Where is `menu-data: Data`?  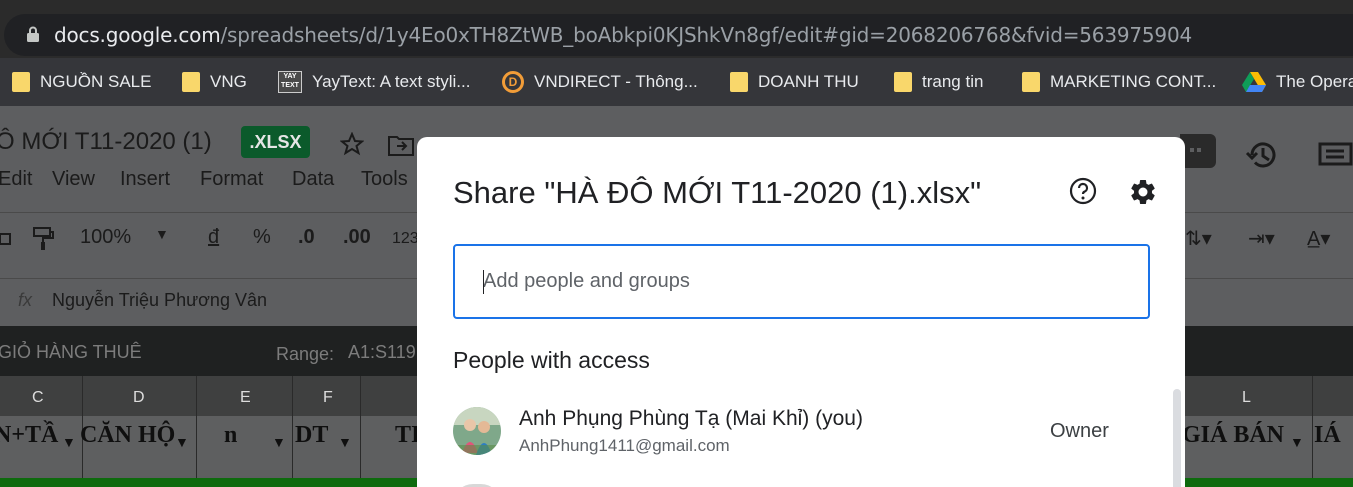
menu-data: Data is located at coordinates (313, 179).